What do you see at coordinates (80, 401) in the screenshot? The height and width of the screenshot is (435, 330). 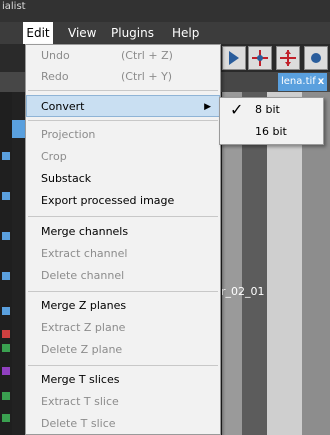 I see `extract-t-label: Extract T slice` at bounding box center [80, 401].